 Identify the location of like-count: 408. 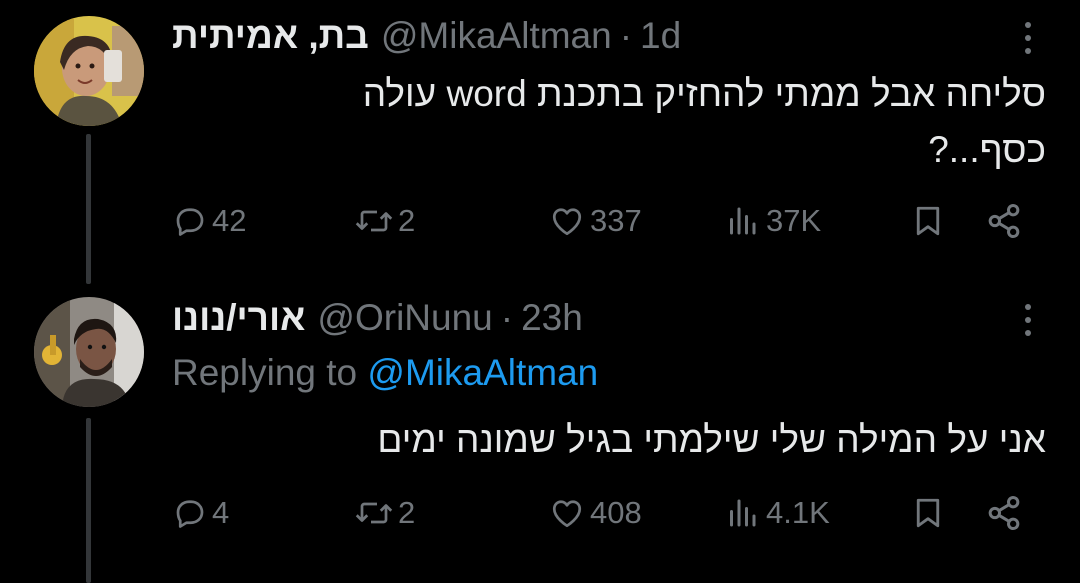
(616, 512).